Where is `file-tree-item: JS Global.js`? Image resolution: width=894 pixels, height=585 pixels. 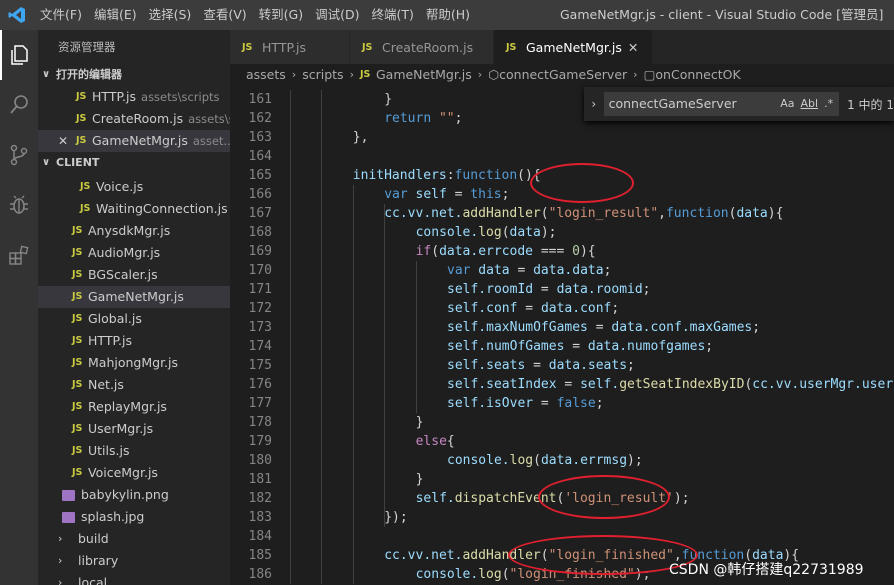 file-tree-item: JS Global.js is located at coordinates (134, 319).